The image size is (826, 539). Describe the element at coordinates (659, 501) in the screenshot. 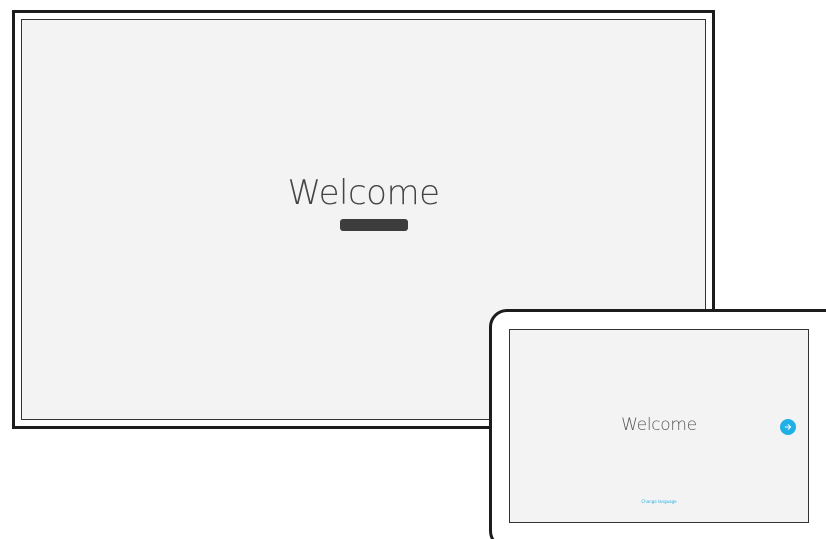

I see `change-language-link: Change language` at that location.